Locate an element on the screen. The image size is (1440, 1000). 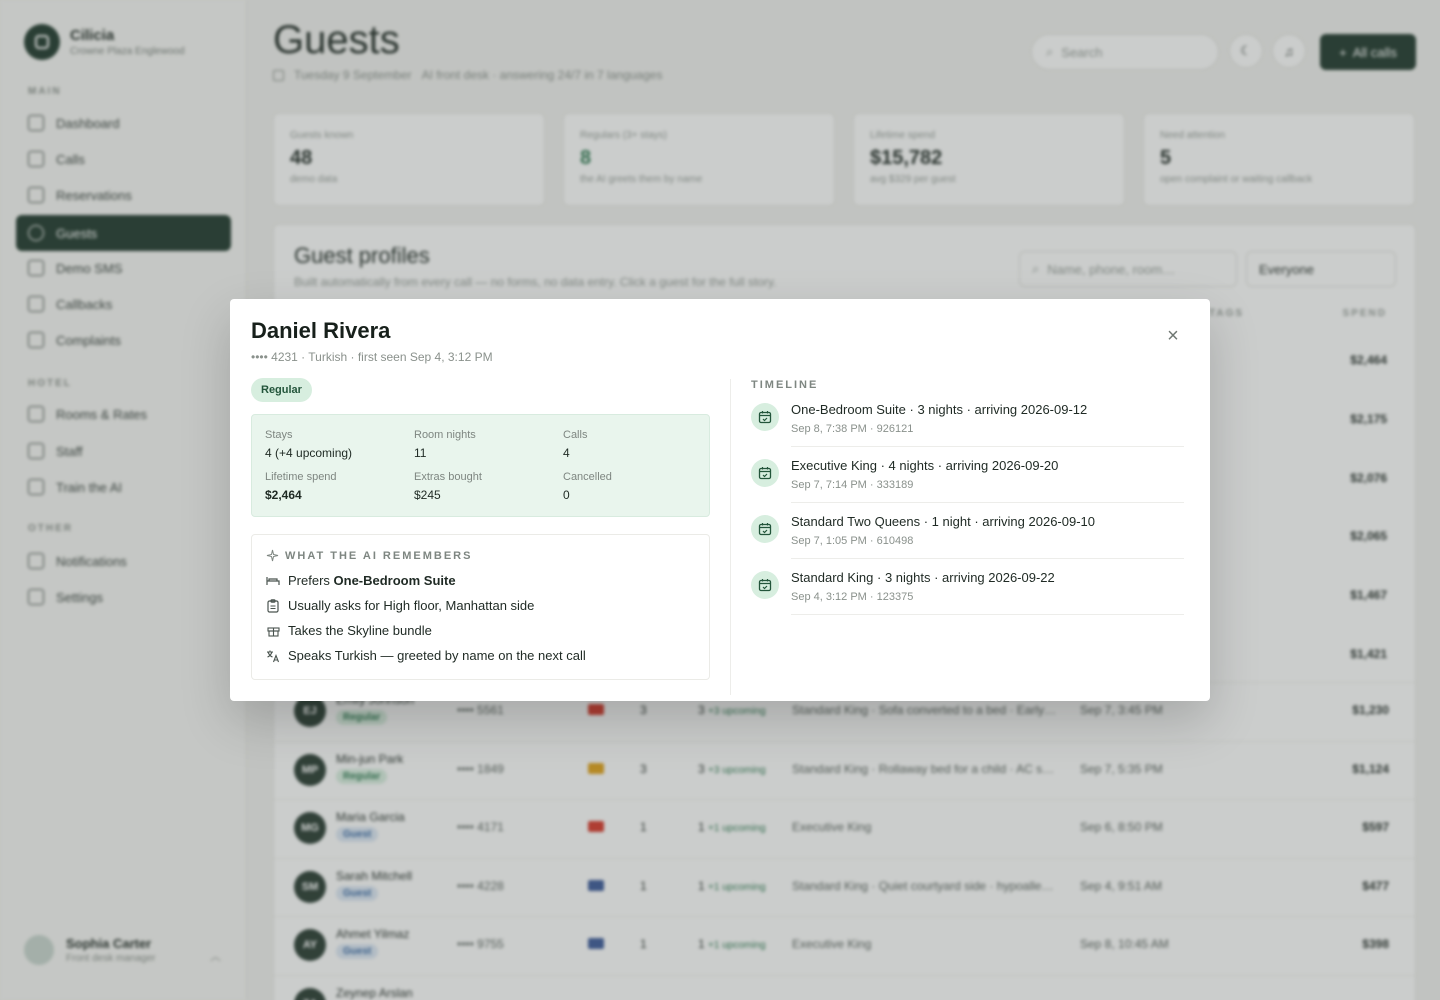
clipboard-icon is located at coordinates (273, 605).